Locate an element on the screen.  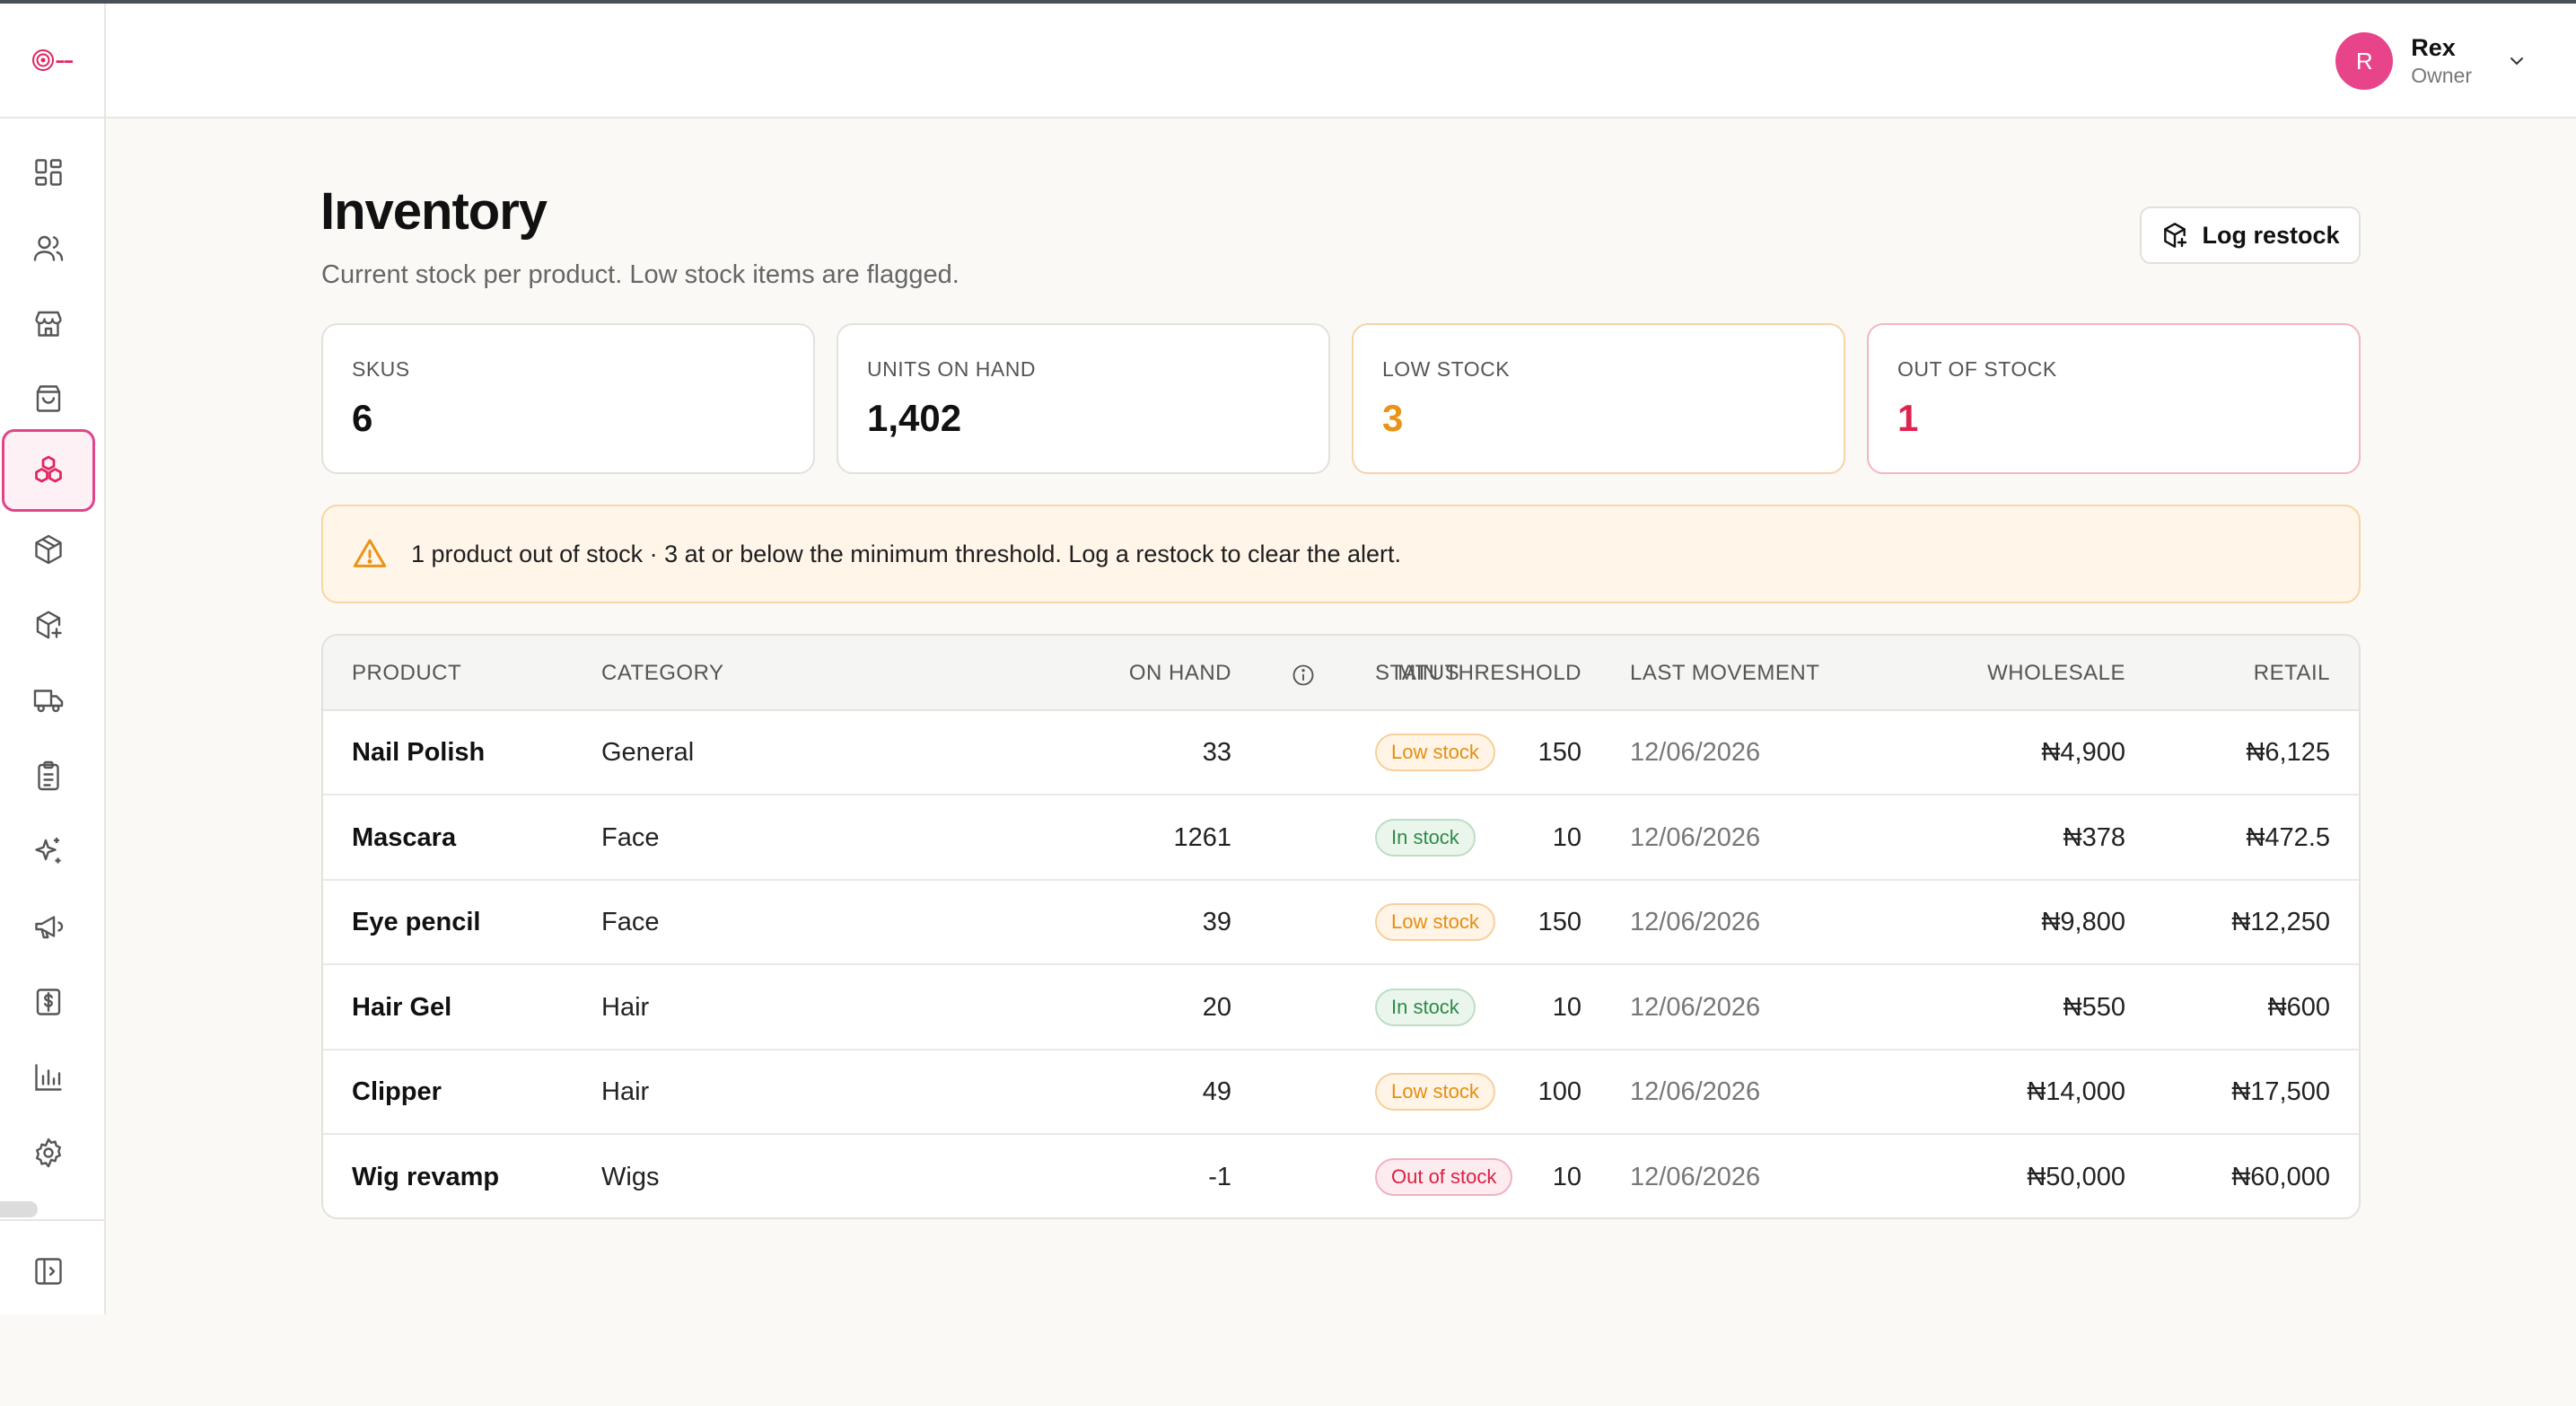
user-name: Rex is located at coordinates (2433, 47).